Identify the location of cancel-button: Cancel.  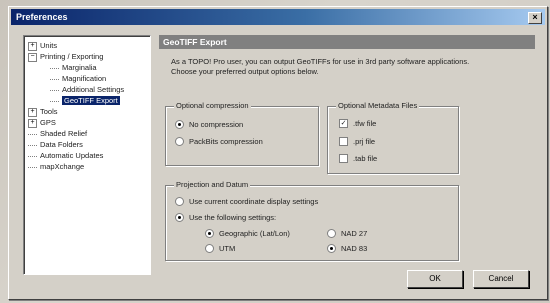
(501, 279).